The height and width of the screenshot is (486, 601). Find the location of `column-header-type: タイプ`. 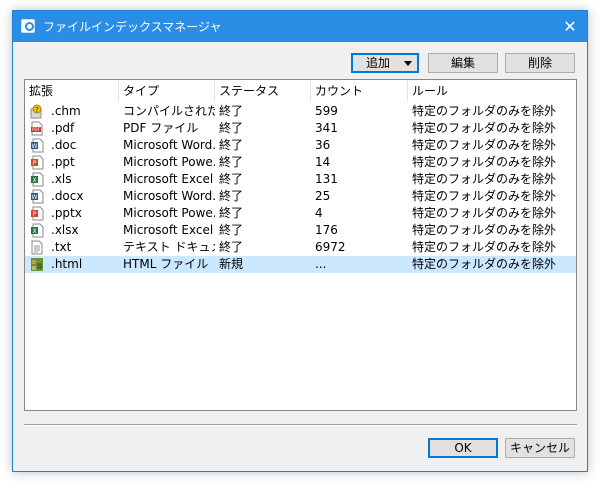

column-header-type: タイプ is located at coordinates (167, 91).